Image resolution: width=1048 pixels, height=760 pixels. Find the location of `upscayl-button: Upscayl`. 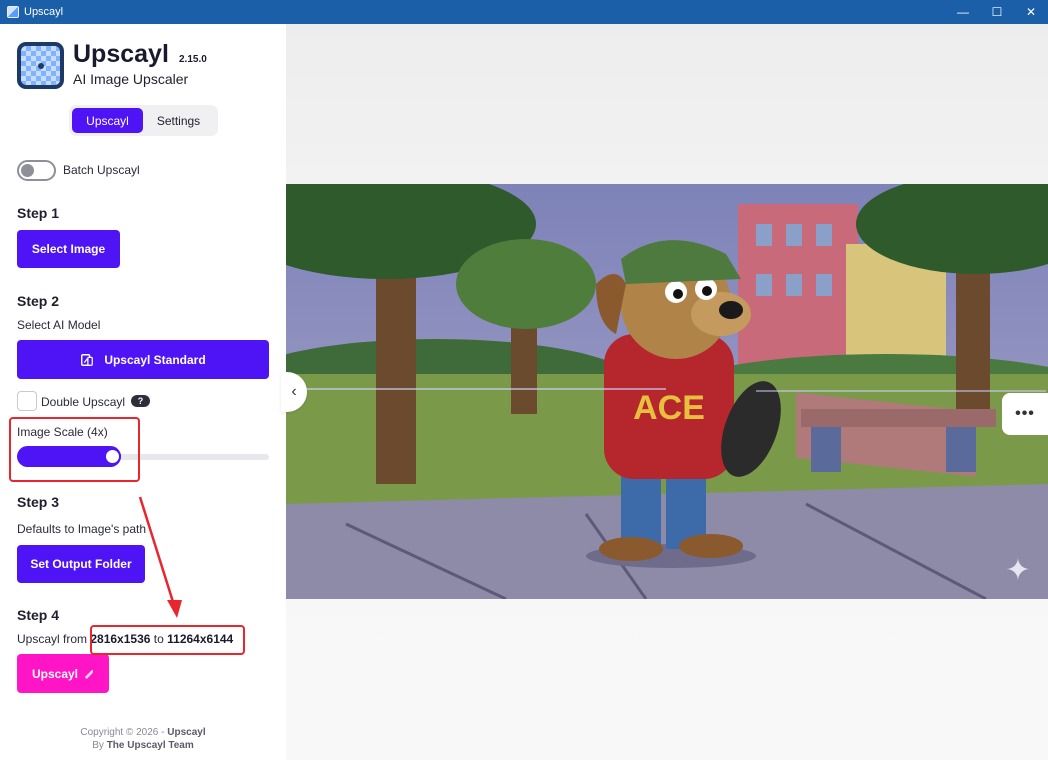

upscayl-button: Upscayl is located at coordinates (63, 673).